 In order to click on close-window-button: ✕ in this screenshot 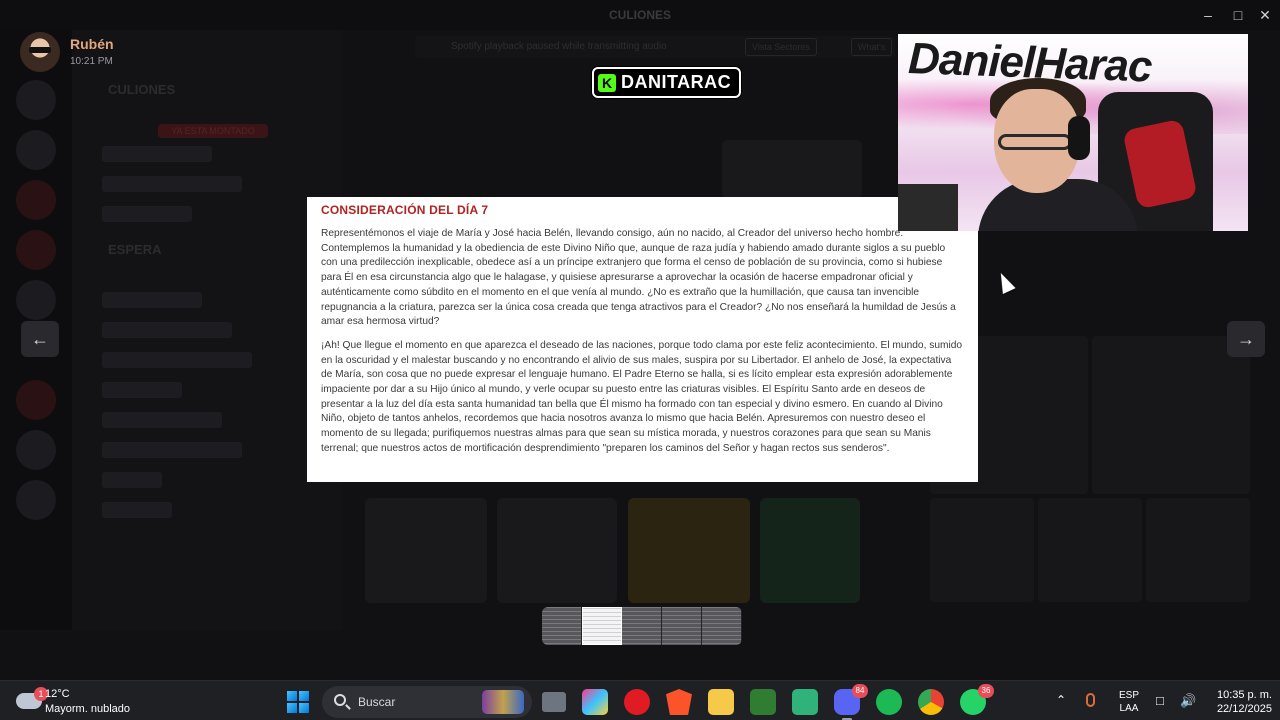, I will do `click(1265, 15)`.